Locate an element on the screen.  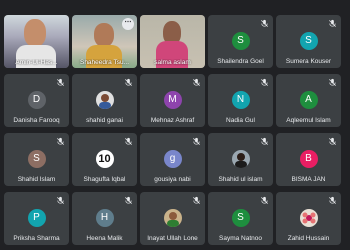
participant-tile: N Nadia Gul is located at coordinates (240, 100).